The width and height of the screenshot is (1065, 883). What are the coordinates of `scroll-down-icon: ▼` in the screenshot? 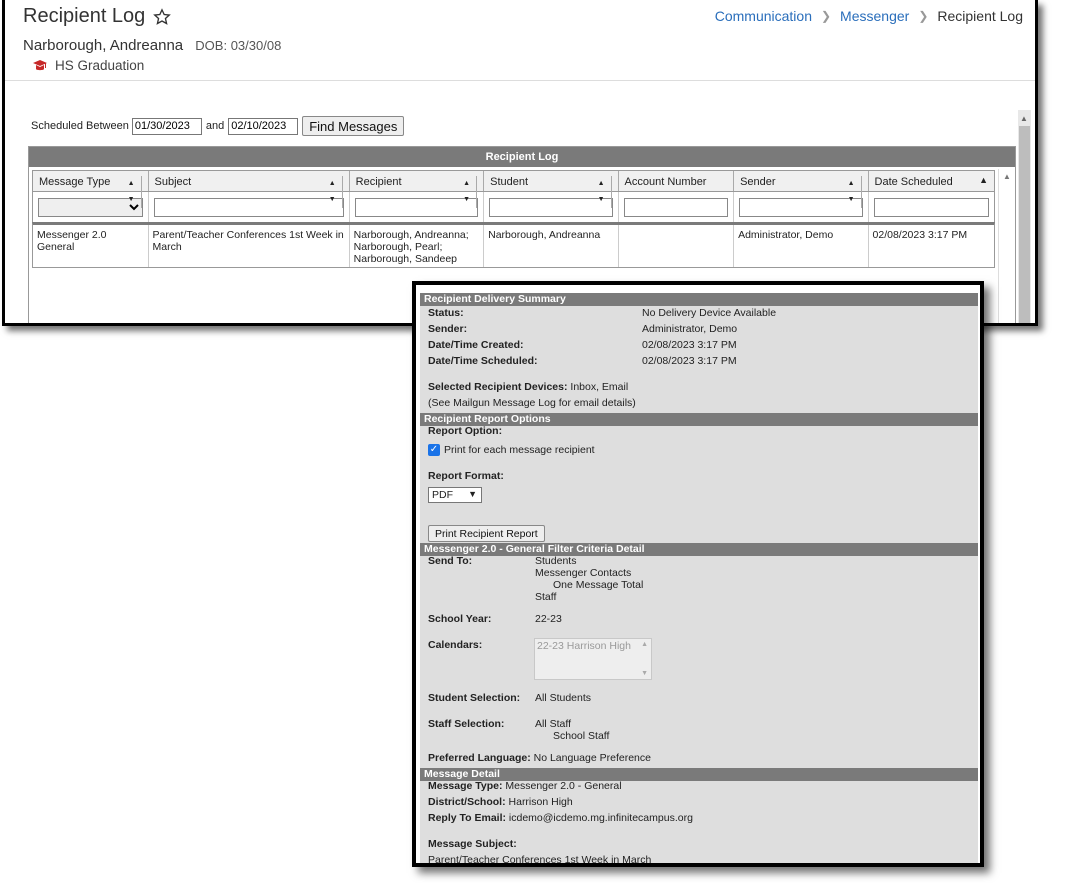 It's located at (644, 673).